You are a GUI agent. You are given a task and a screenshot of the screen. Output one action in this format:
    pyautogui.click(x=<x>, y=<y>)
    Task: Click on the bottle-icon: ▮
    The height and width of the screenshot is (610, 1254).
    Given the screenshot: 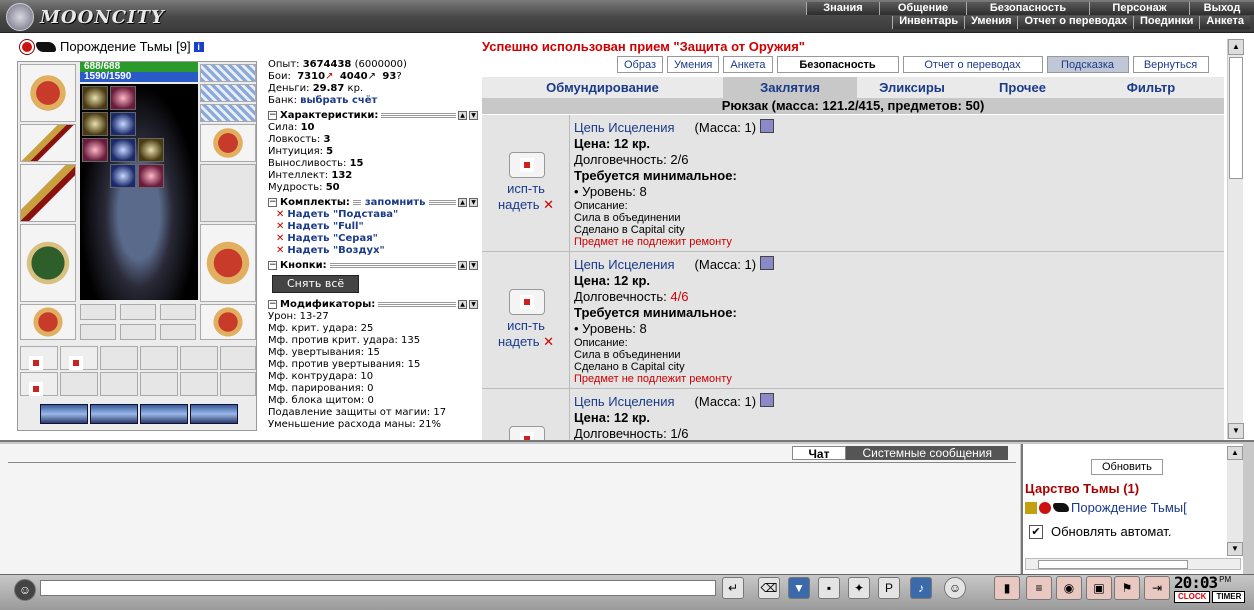 What is the action you would take?
    pyautogui.click(x=1007, y=588)
    